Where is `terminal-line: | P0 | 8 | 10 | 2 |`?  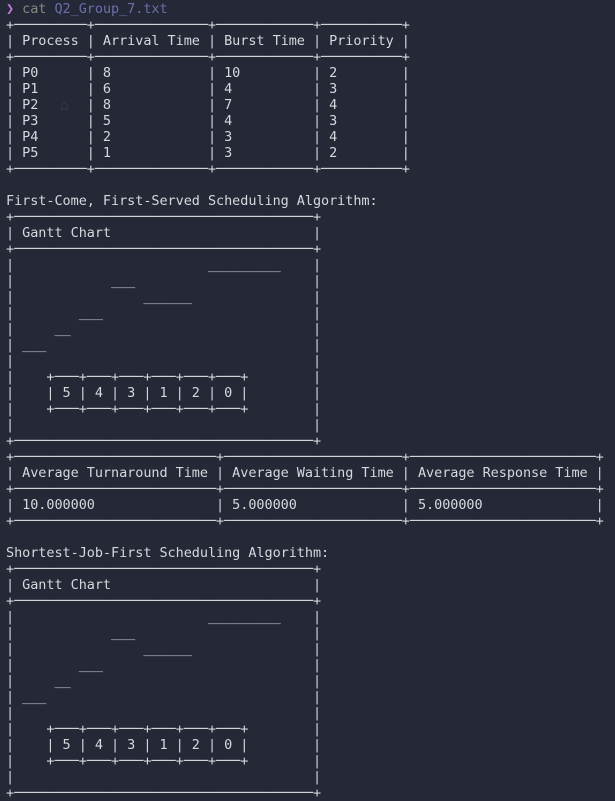
terminal-line: | P0 | 8 | 10 | 2 | is located at coordinates (208, 73).